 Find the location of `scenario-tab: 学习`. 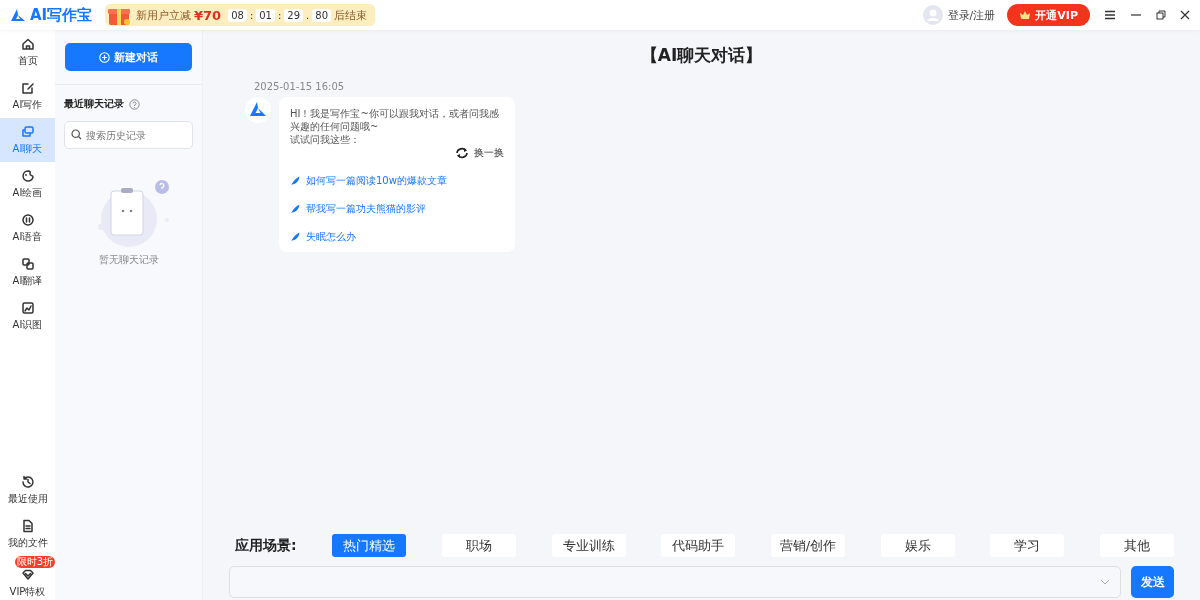

scenario-tab: 学习 is located at coordinates (1027, 545).